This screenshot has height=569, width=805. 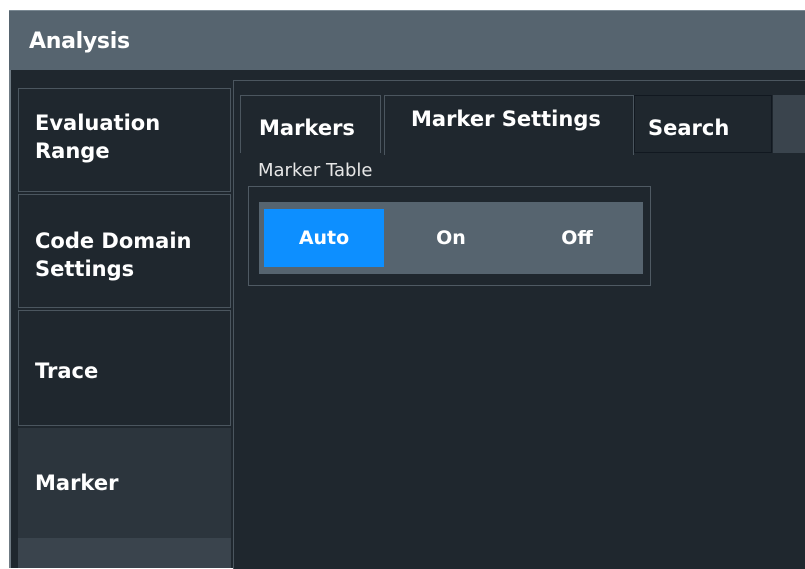 I want to click on tab-markers: Markers, so click(x=310, y=124).